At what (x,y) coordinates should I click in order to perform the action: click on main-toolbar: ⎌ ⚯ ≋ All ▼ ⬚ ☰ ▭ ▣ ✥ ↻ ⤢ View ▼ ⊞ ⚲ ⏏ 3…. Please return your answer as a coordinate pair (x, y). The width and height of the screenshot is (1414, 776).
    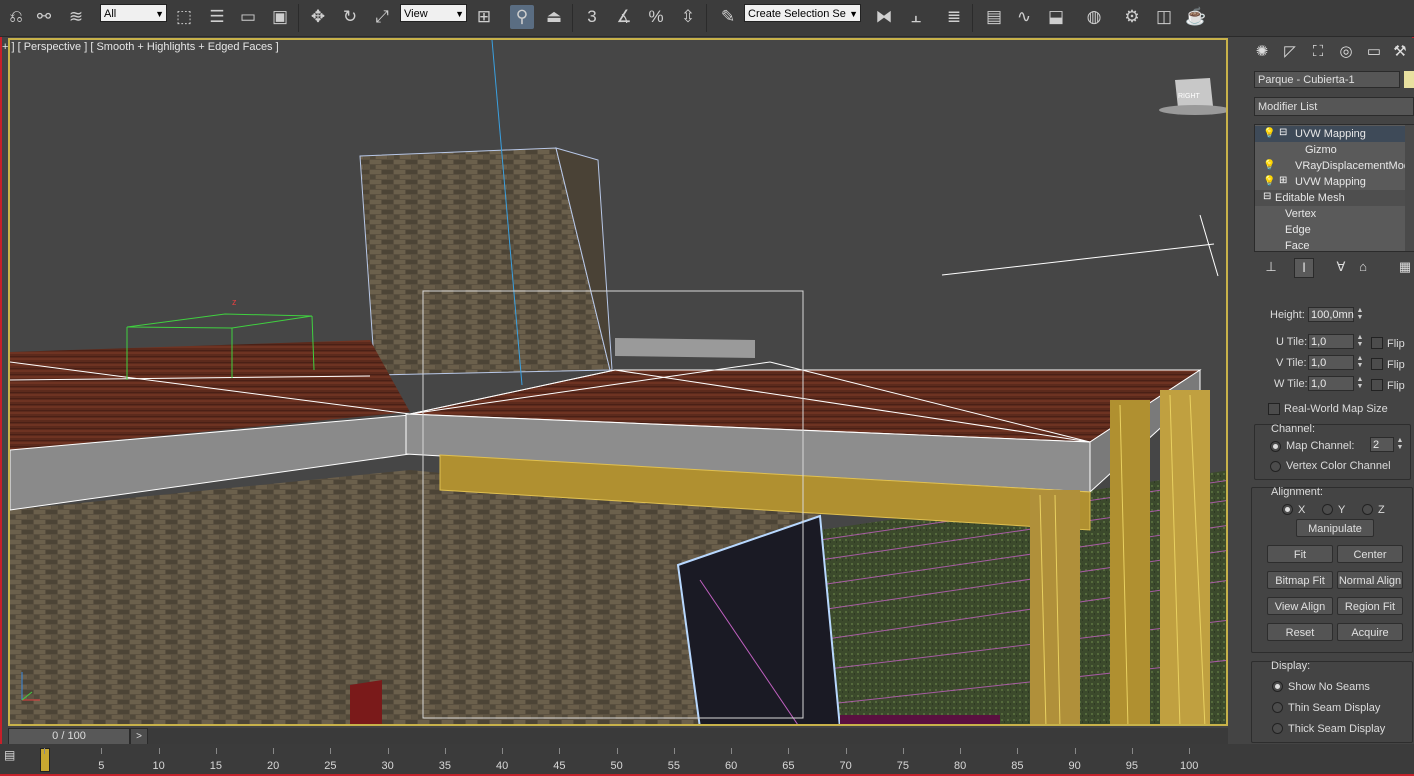
    Looking at the image, I should click on (707, 18).